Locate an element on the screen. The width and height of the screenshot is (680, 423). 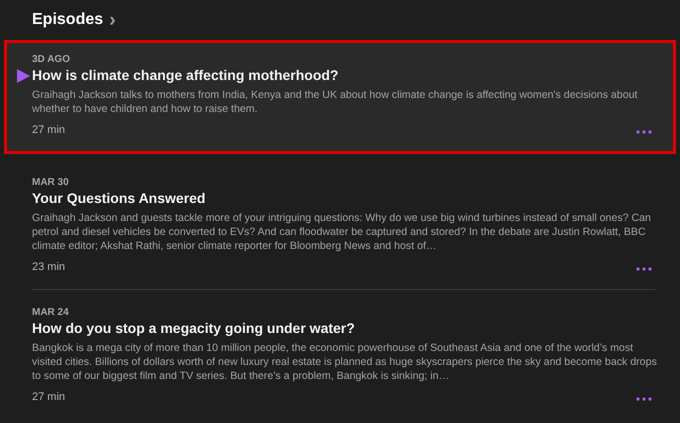
episode-title: How is climate change affecting motherhood? is located at coordinates (340, 75).